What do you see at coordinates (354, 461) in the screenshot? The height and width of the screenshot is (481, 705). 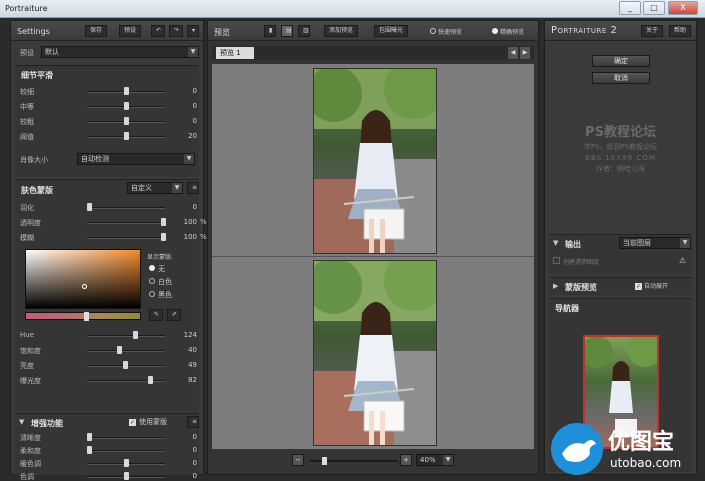 I see `zoom-slider` at bounding box center [354, 461].